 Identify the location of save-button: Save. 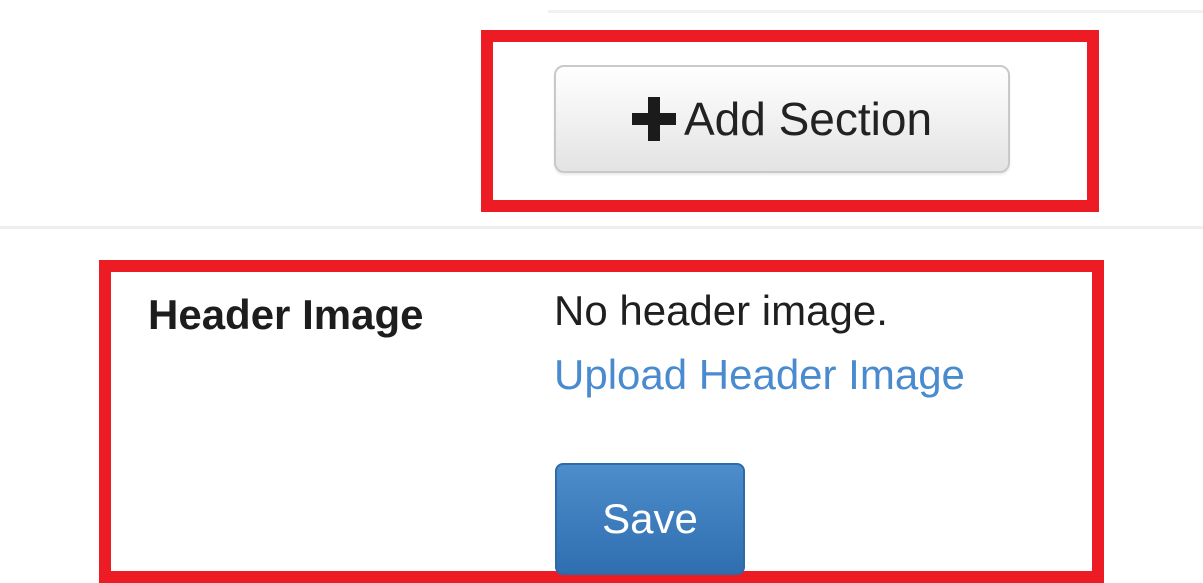
(650, 519).